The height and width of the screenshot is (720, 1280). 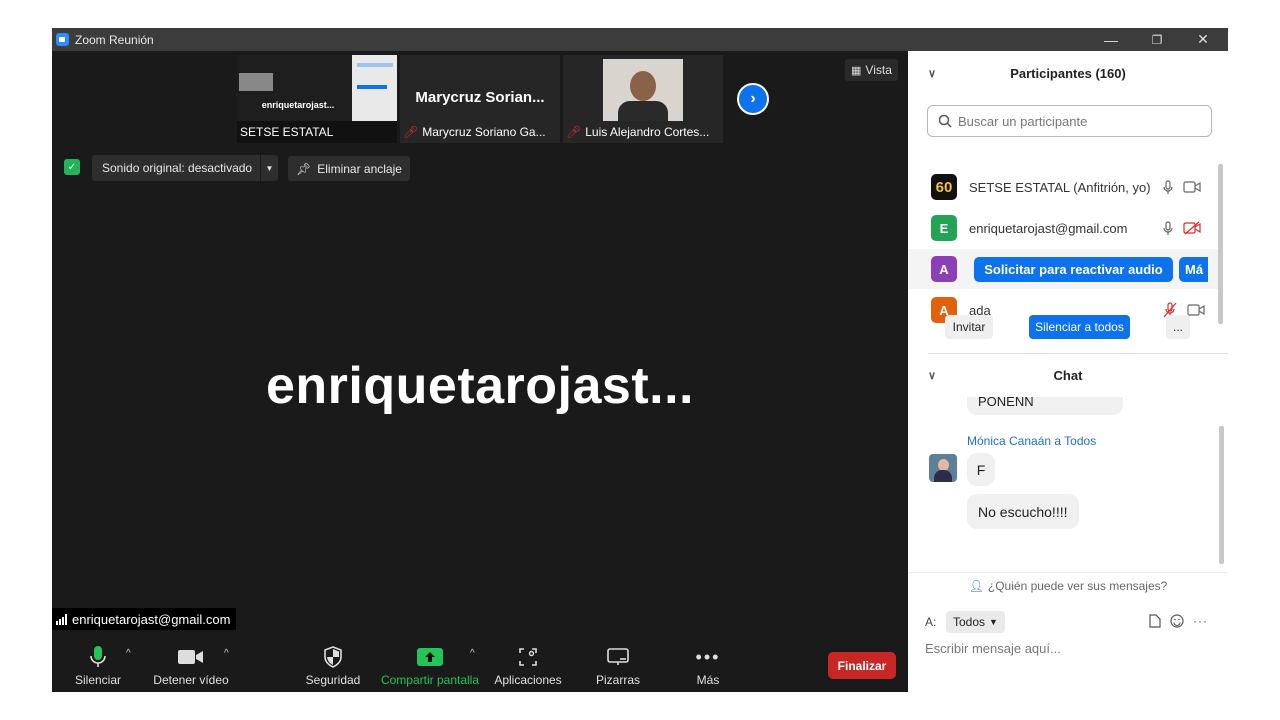 I want to click on participant-row: 60 SETSE ESTATAL (Anfitrión, yo), so click(x=1063, y=187).